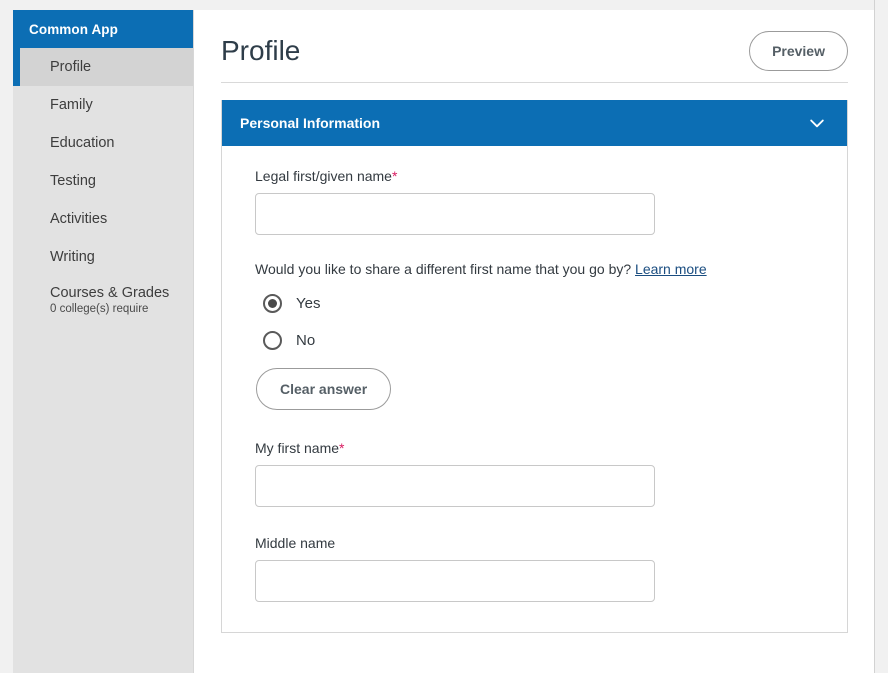 This screenshot has width=888, height=673. I want to click on chevron-down-icon, so click(817, 123).